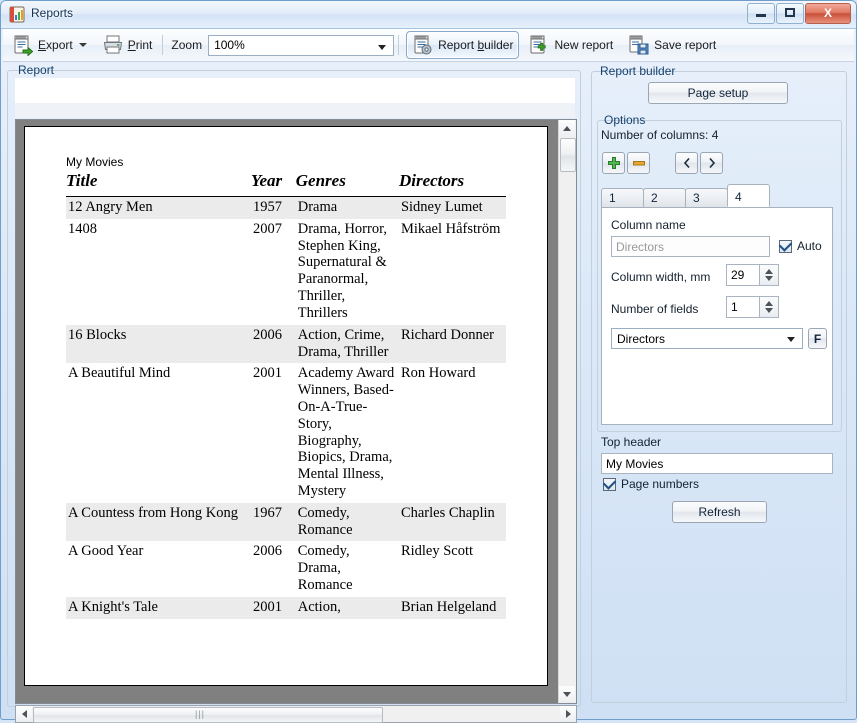 The image size is (857, 723). I want to click on report-builder-button: Report builder, so click(463, 45).